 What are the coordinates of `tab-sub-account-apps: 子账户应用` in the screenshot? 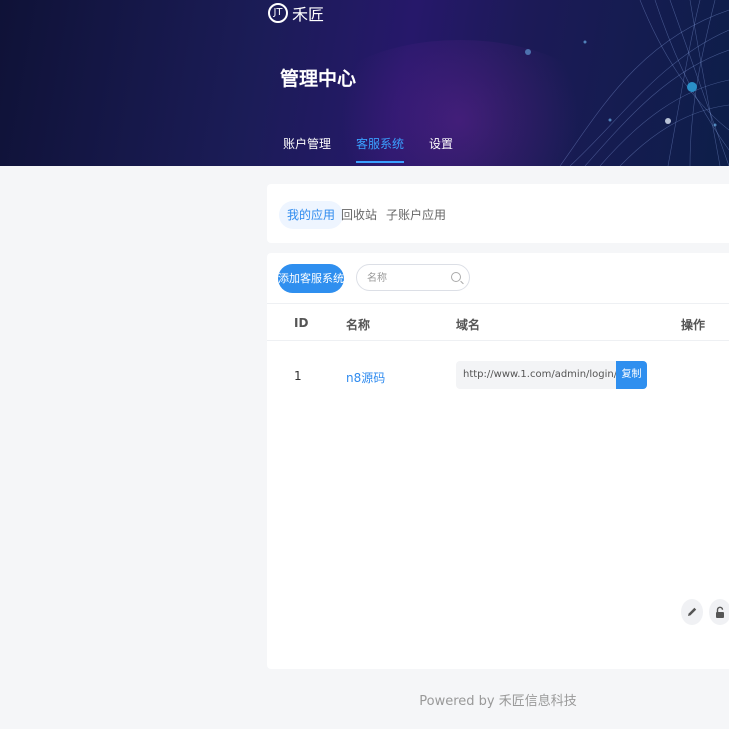 It's located at (416, 215).